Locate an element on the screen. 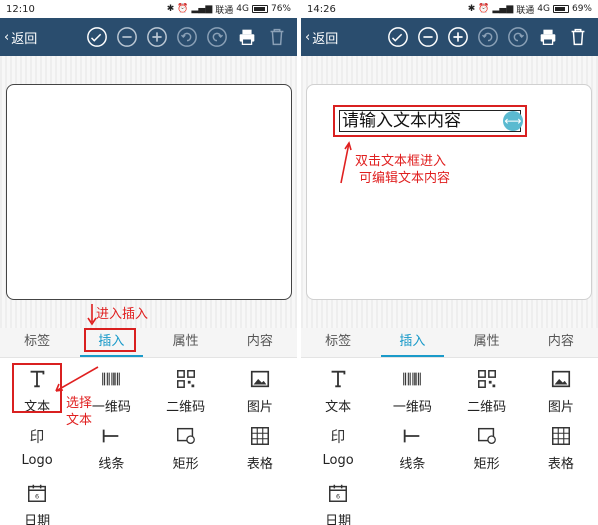  annotation-enter-insert: 进入插入 is located at coordinates (122, 314).